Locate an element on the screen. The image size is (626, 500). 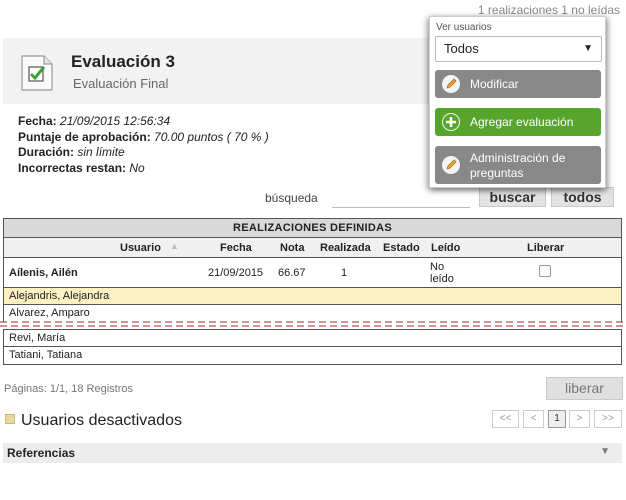
evaluation-doc-icon is located at coordinates (37, 73).